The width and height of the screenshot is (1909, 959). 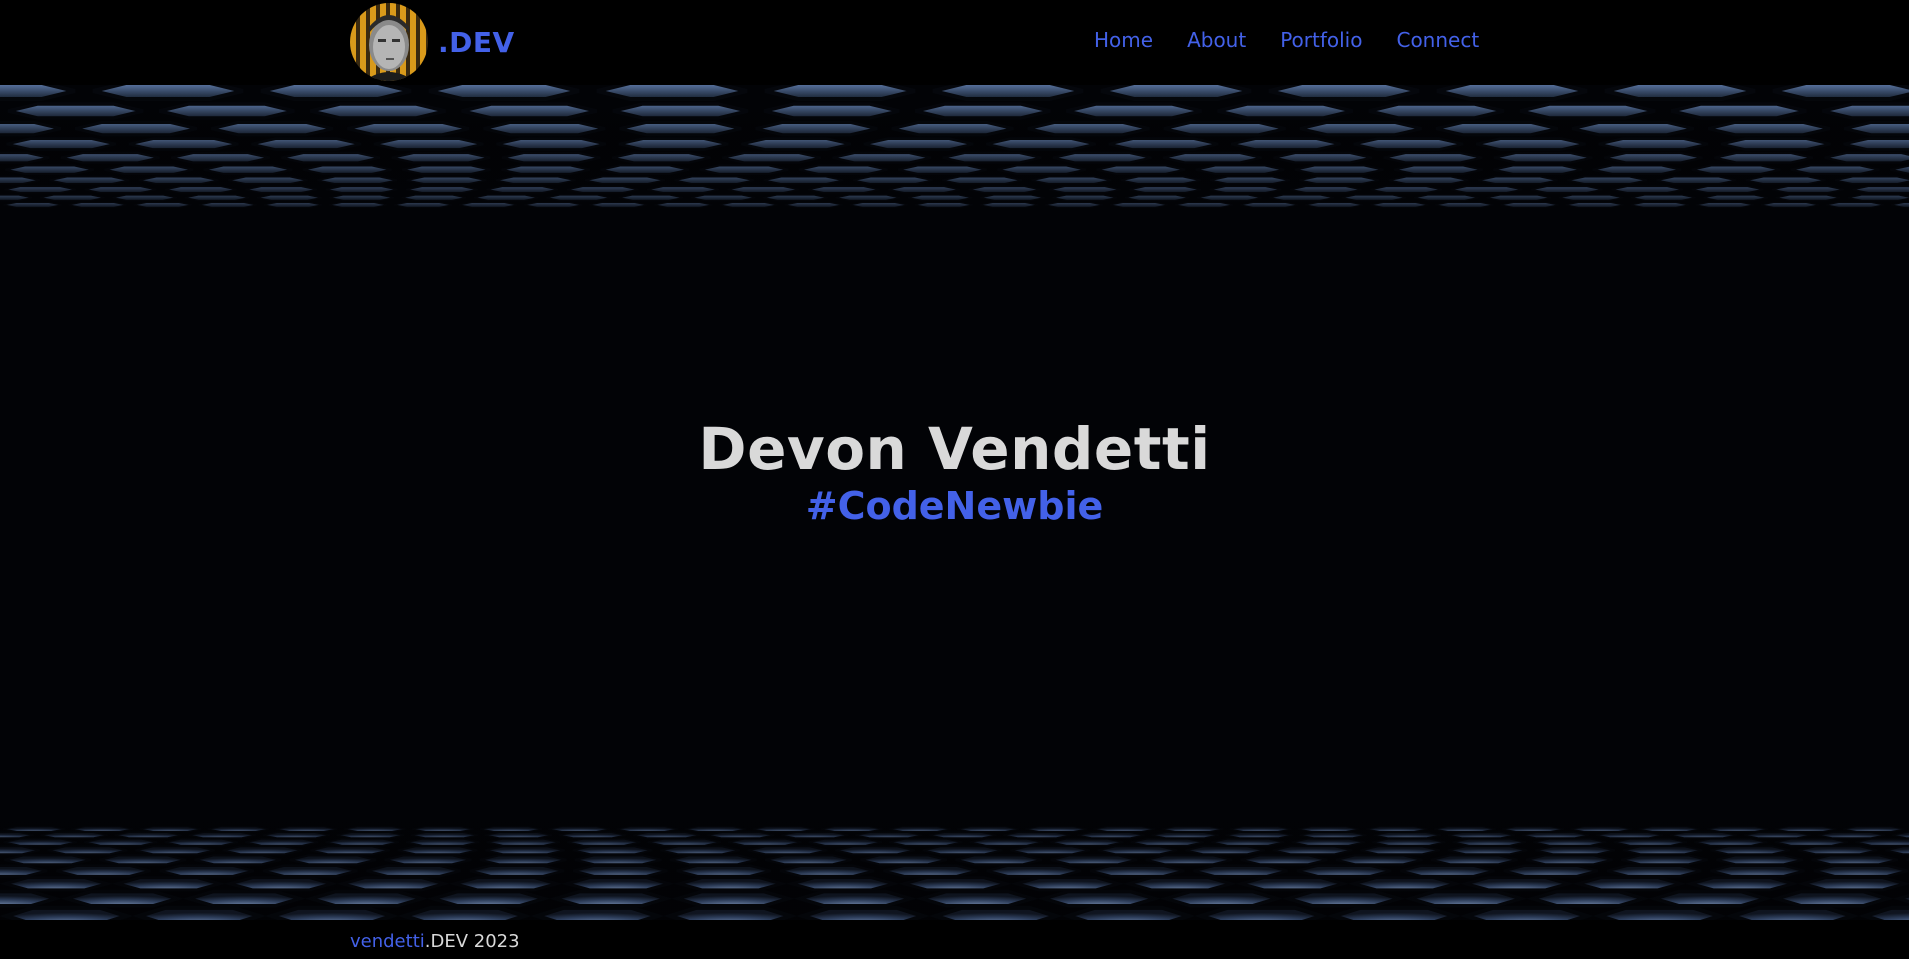 What do you see at coordinates (954, 449) in the screenshot?
I see `hero-name: Devon Vendetti` at bounding box center [954, 449].